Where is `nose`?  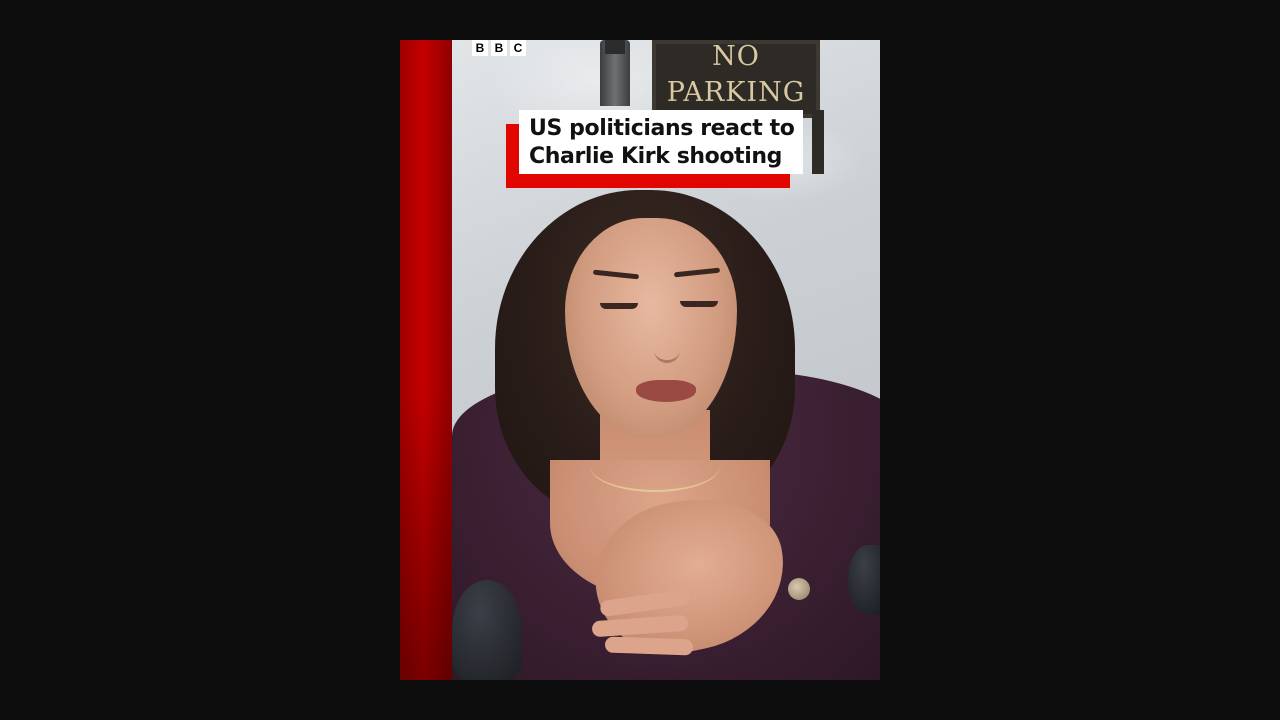
nose is located at coordinates (667, 341).